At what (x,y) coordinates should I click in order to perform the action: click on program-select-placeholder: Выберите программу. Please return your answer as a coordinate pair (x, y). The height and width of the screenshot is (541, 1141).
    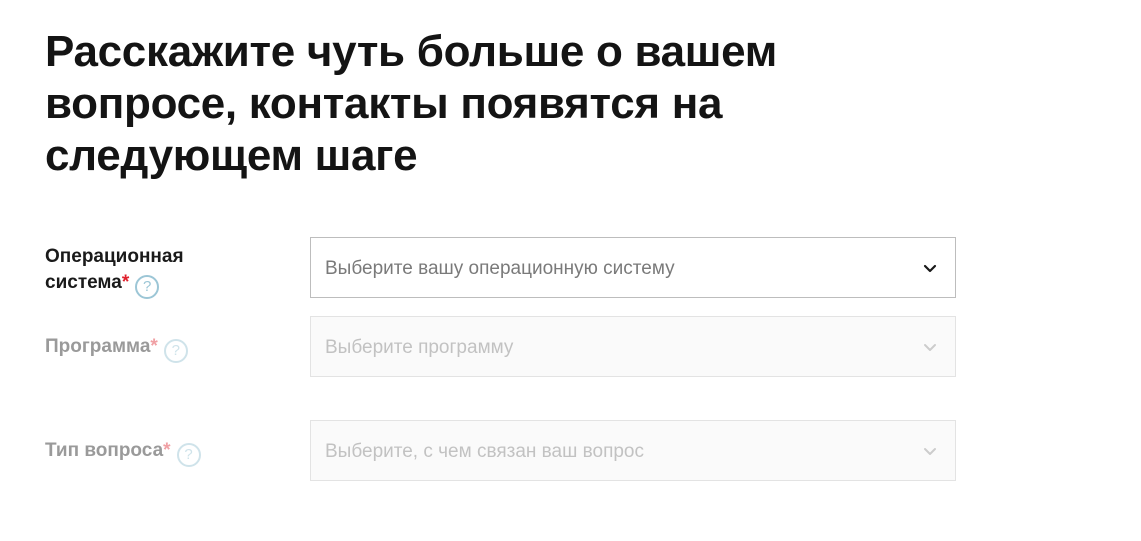
    Looking at the image, I should click on (419, 347).